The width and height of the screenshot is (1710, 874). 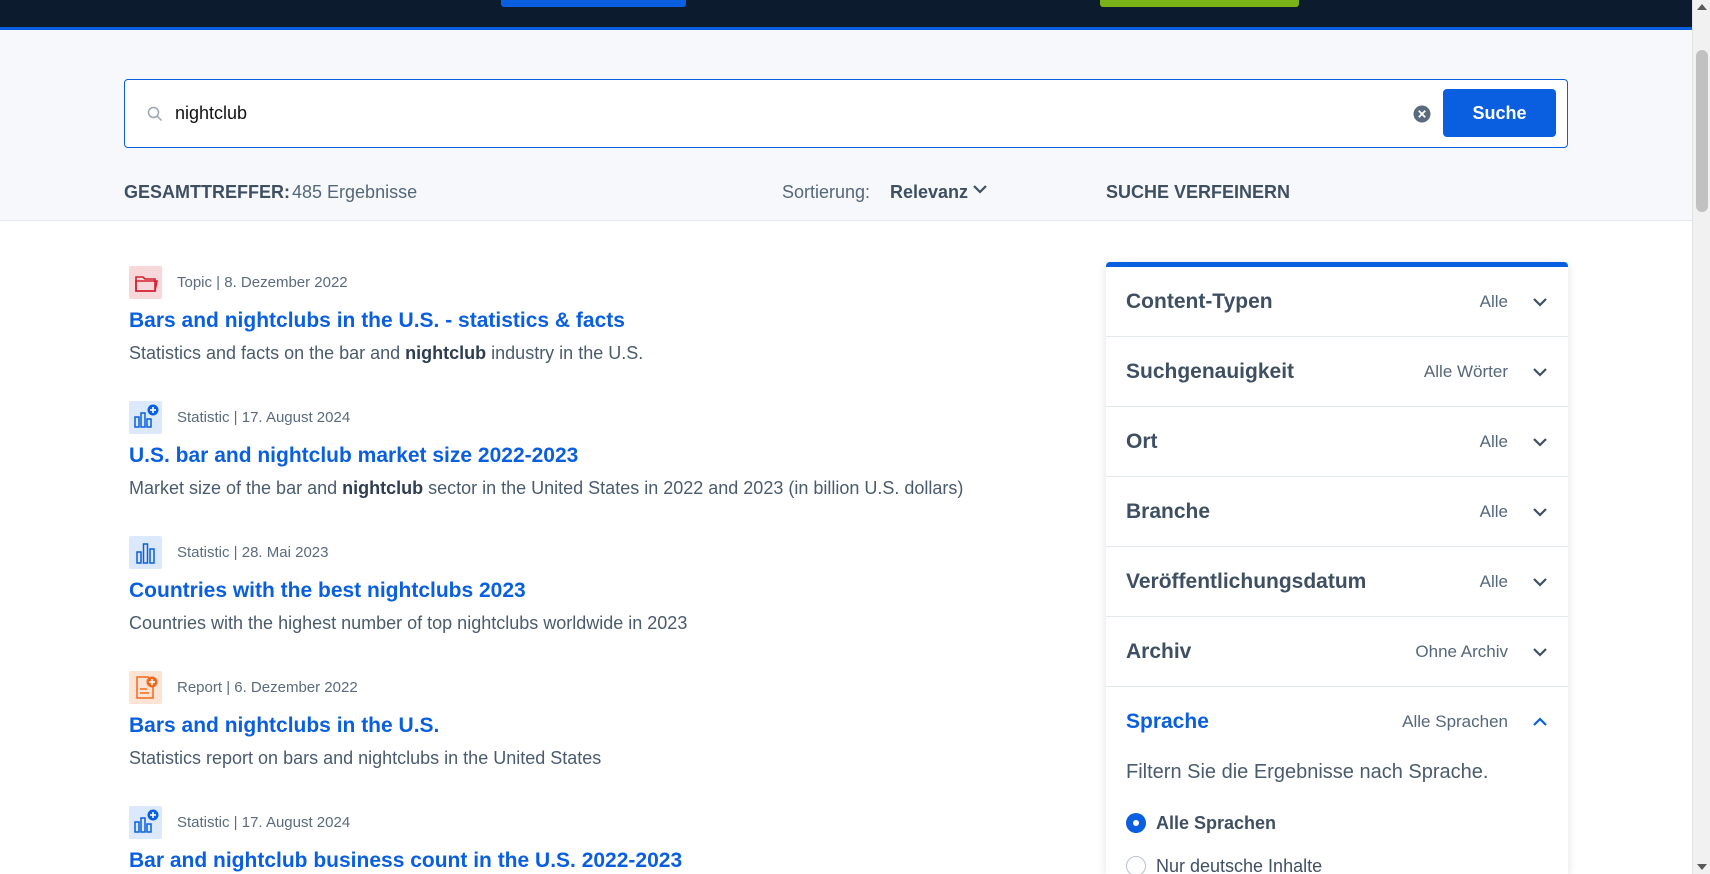 I want to click on search-icon, so click(x=155, y=114).